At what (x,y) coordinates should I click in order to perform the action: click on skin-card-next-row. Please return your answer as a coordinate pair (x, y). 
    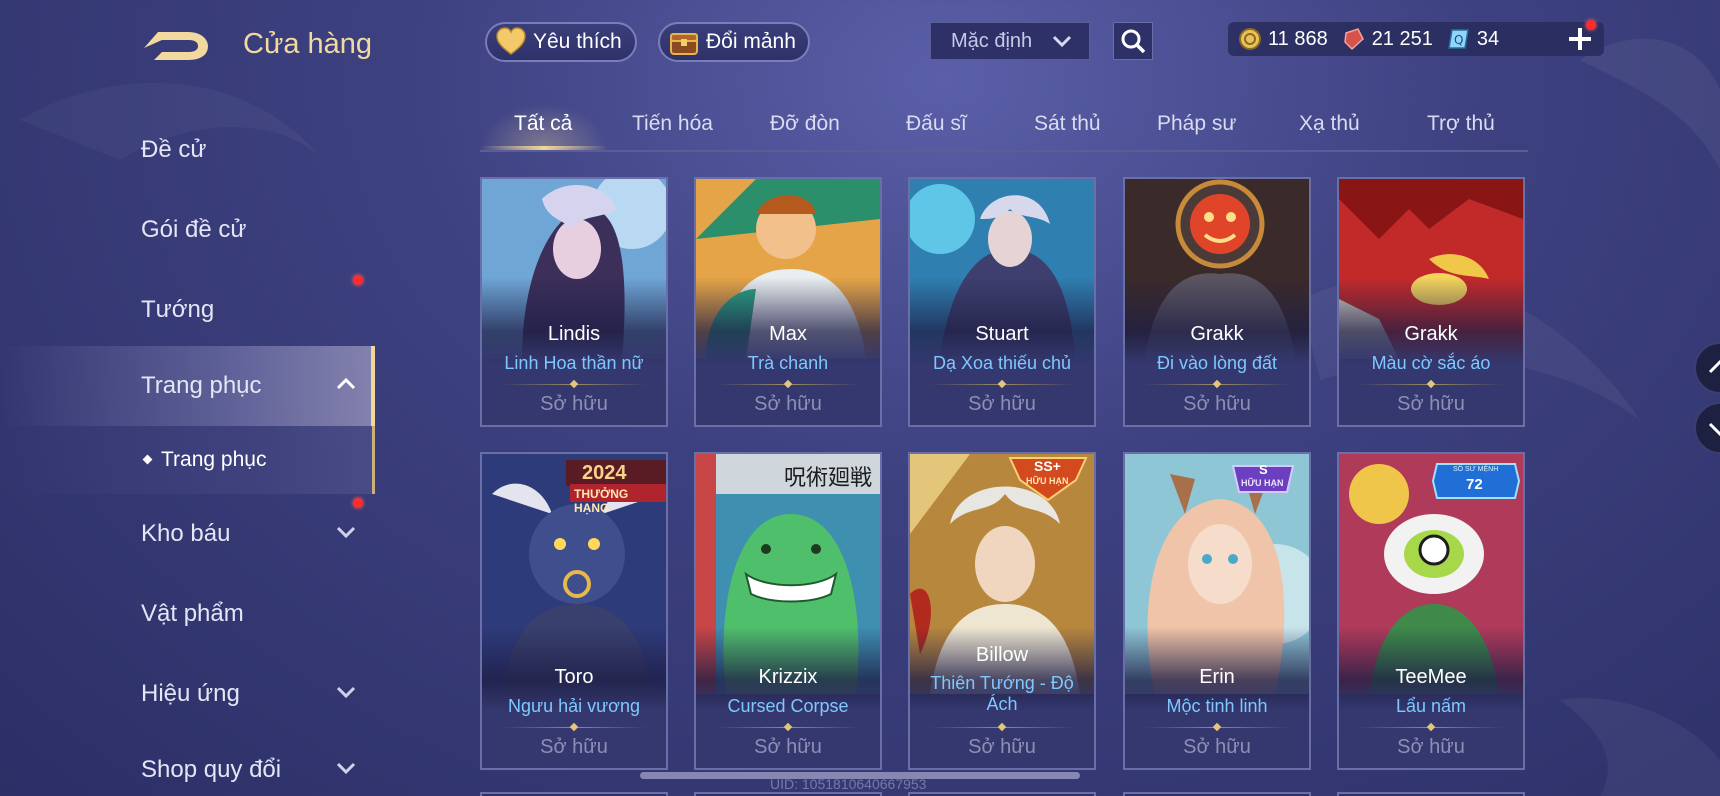
    Looking at the image, I should click on (1002, 794).